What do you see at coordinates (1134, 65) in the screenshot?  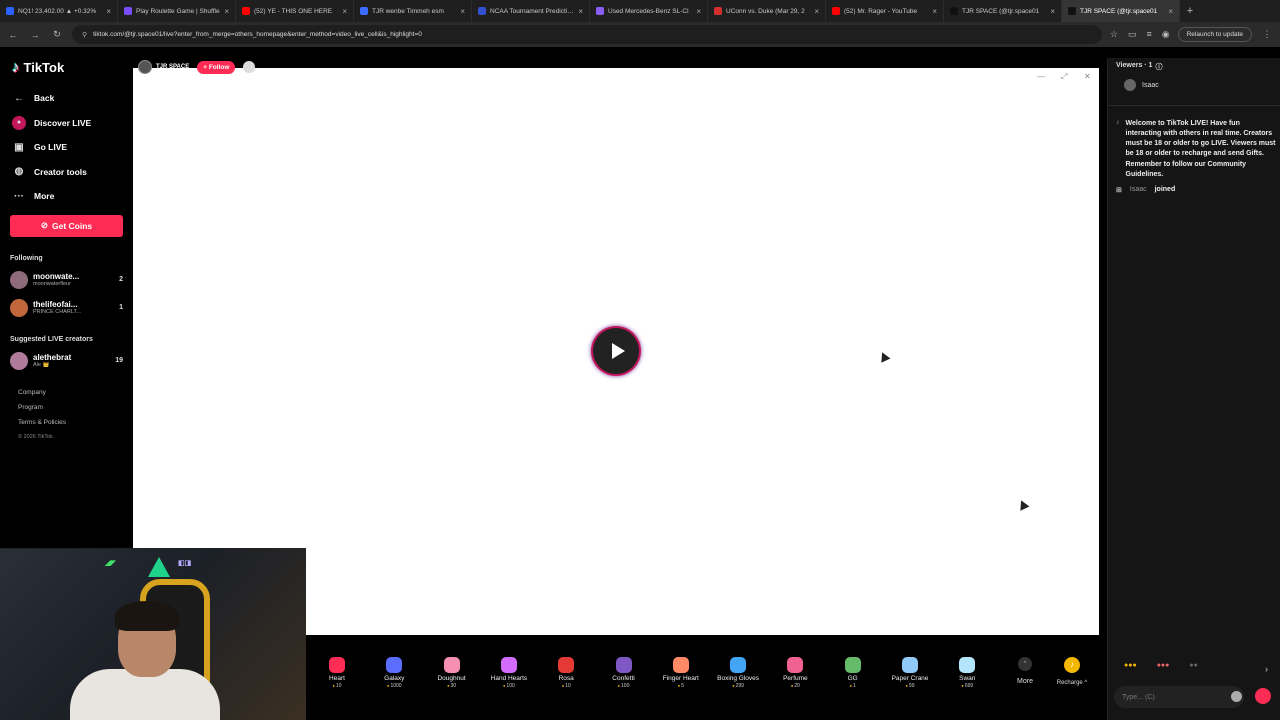 I see `viewers-count: Viewers · 1` at bounding box center [1134, 65].